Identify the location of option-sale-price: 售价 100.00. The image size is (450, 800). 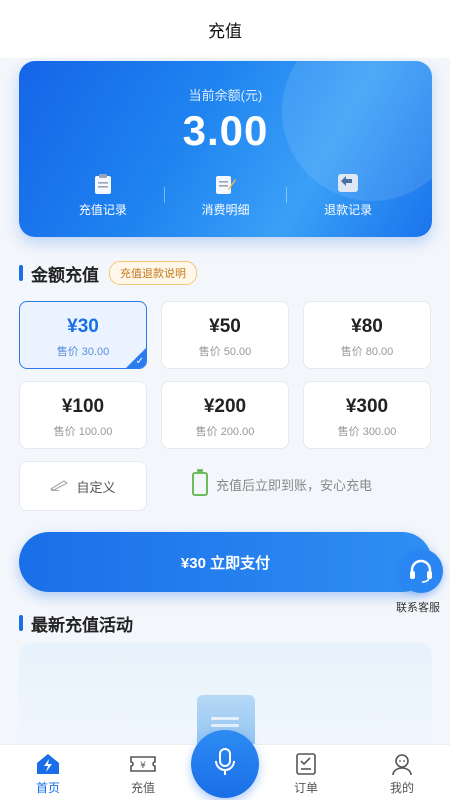
(83, 432).